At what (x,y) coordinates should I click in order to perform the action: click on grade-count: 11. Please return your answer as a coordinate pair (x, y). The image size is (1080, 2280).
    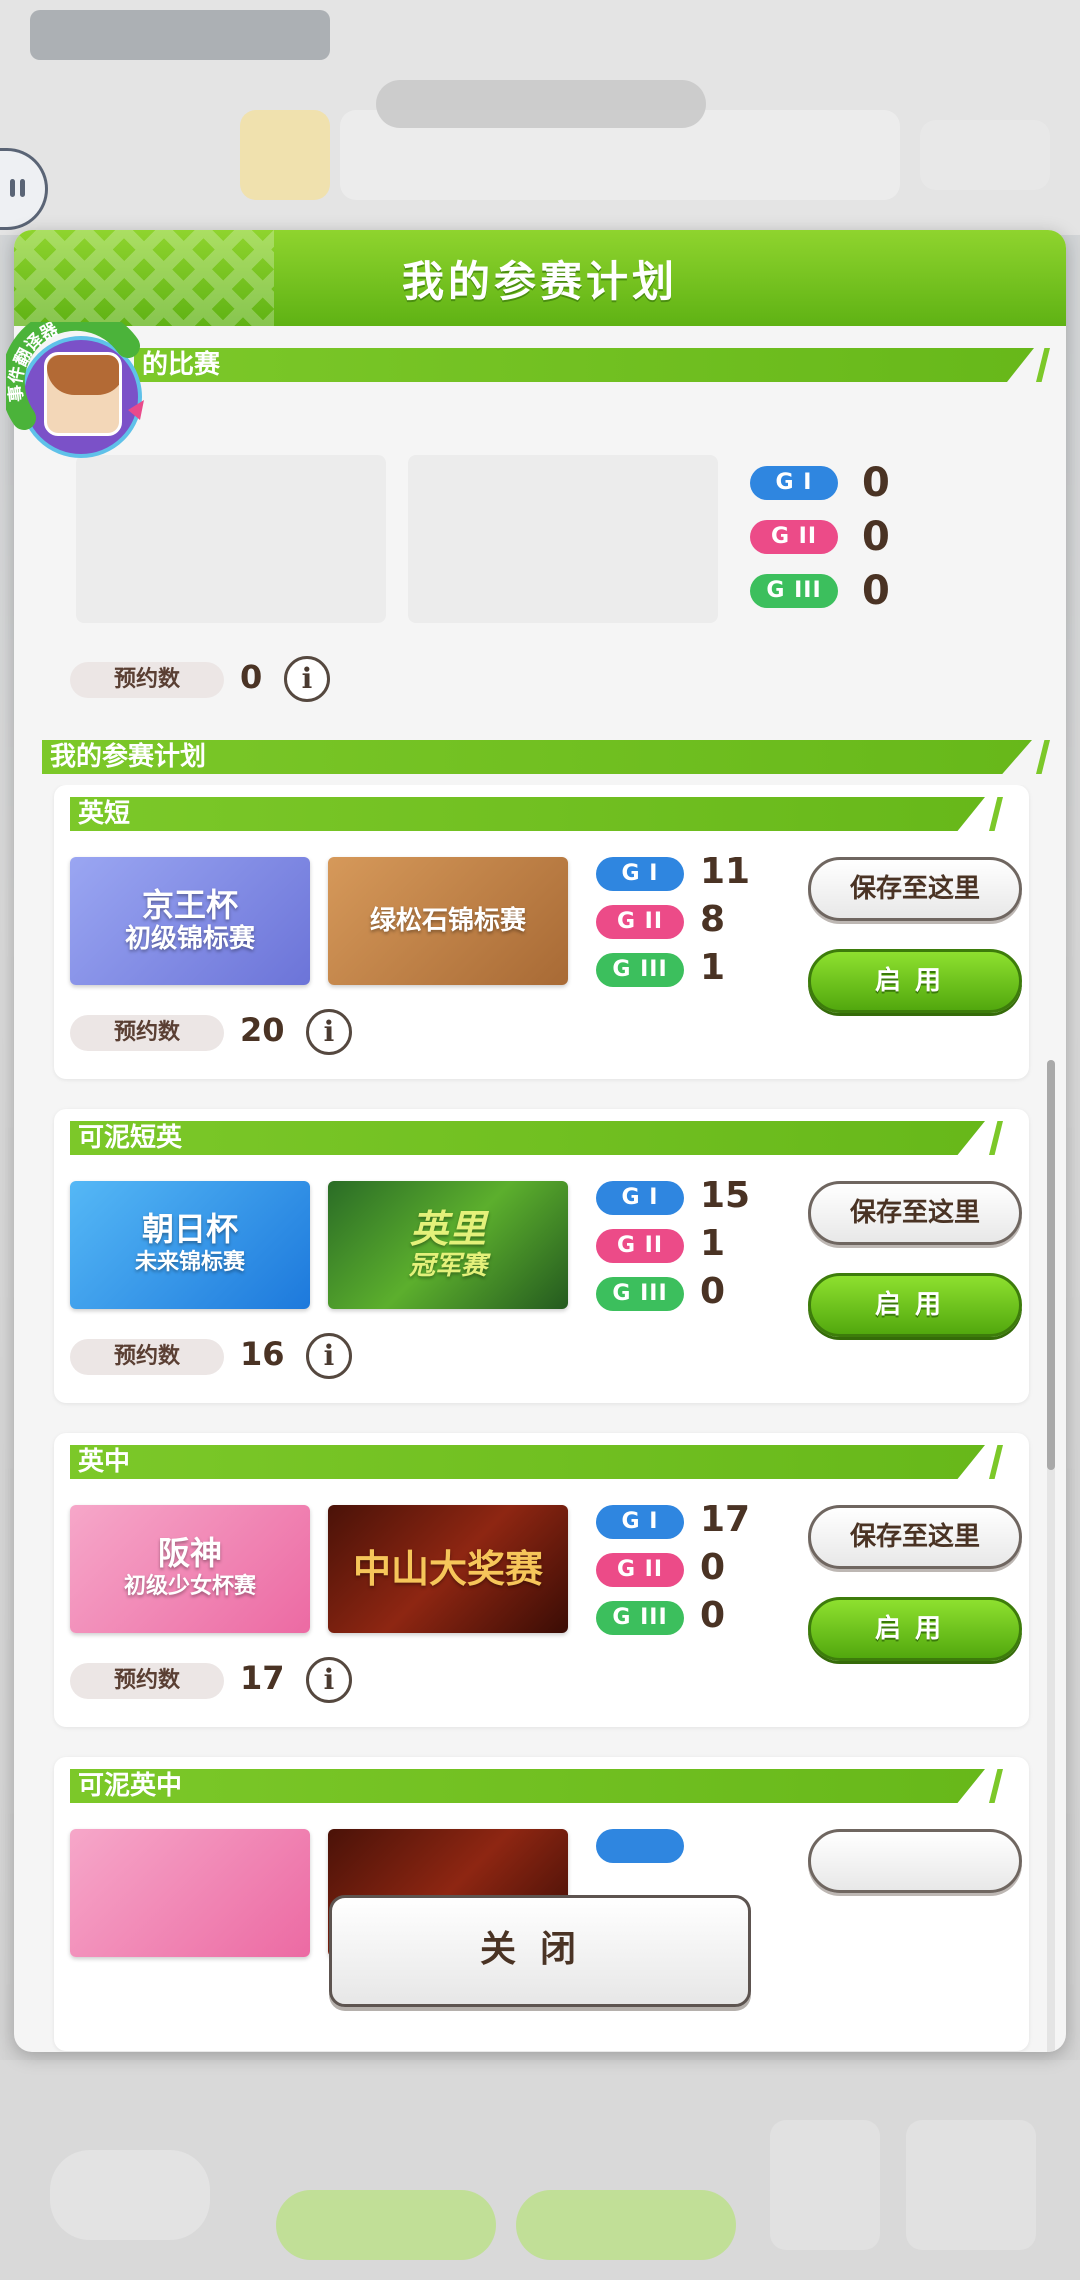
    Looking at the image, I should click on (725, 871).